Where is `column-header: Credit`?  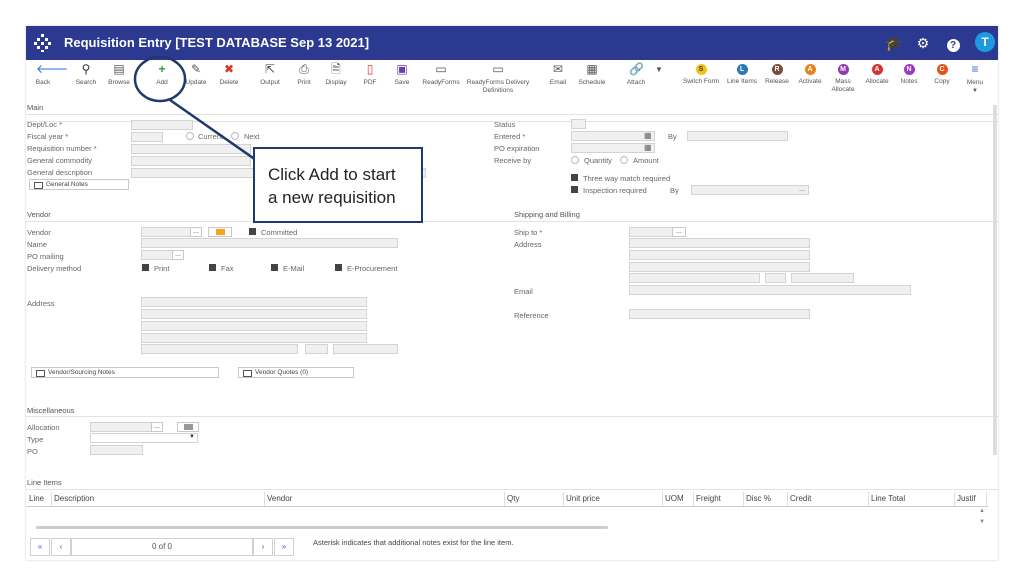 column-header: Credit is located at coordinates (828, 499).